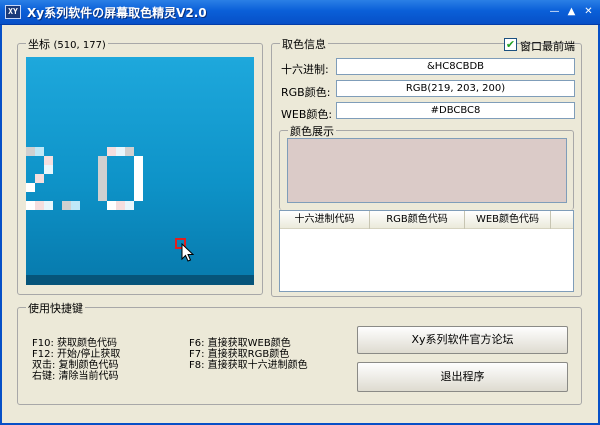 This screenshot has width=600, height=425. I want to click on title-bar: XY Xy系列软件の屏幕取色精灵V2.0 — ▲ ✕, so click(300, 12).